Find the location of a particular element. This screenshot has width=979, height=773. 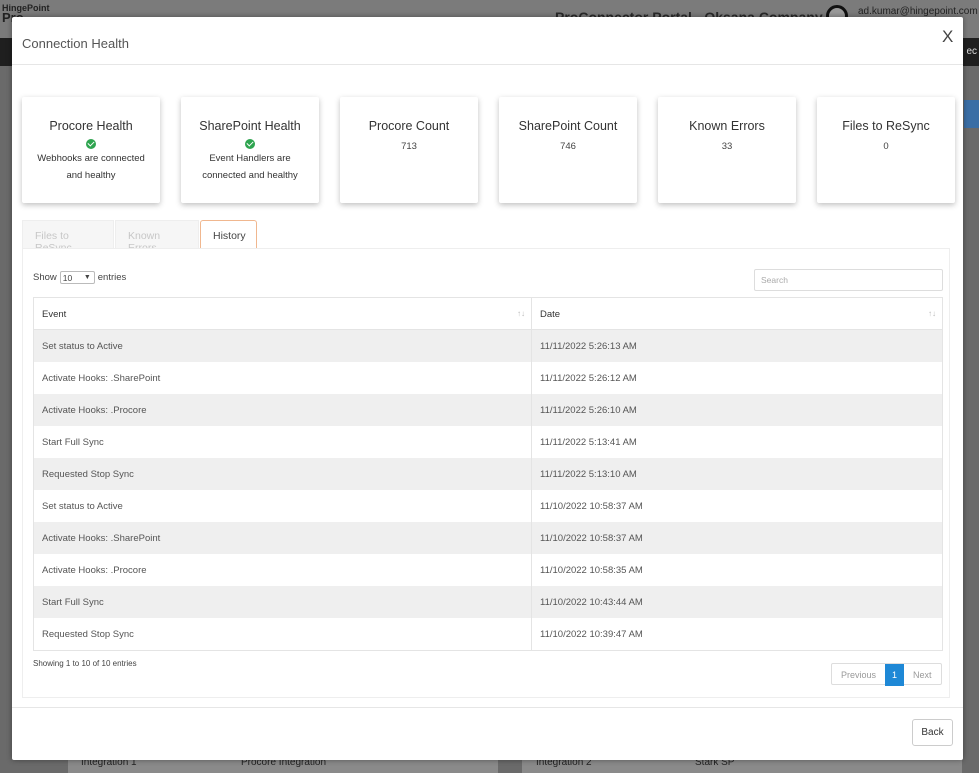

table-row: Start Full Sync 11/10/2022 10:43:44 AM is located at coordinates (488, 602).